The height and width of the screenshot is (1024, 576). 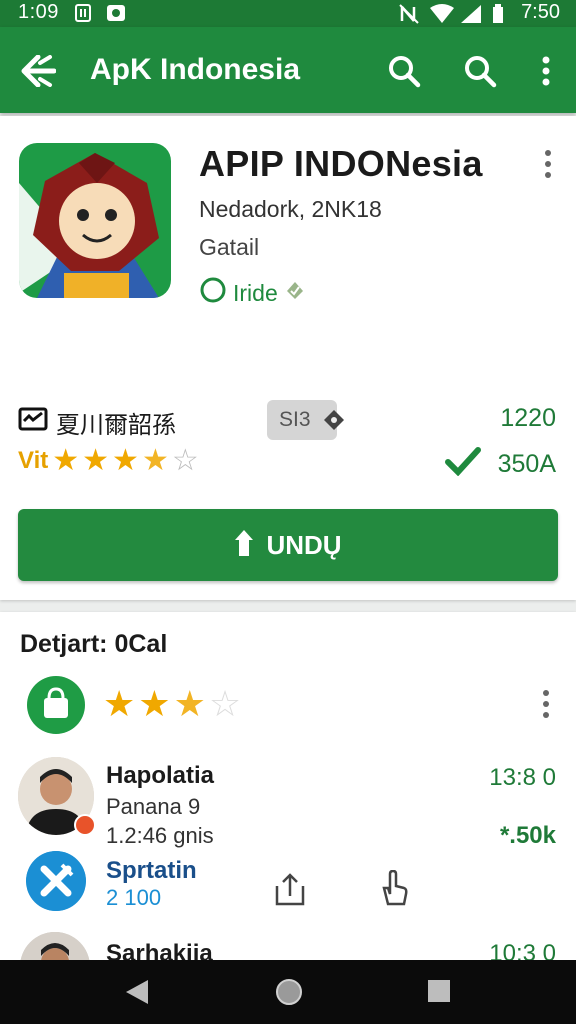 I want to click on app-bar: ApK Indonesia, so click(x=288, y=70).